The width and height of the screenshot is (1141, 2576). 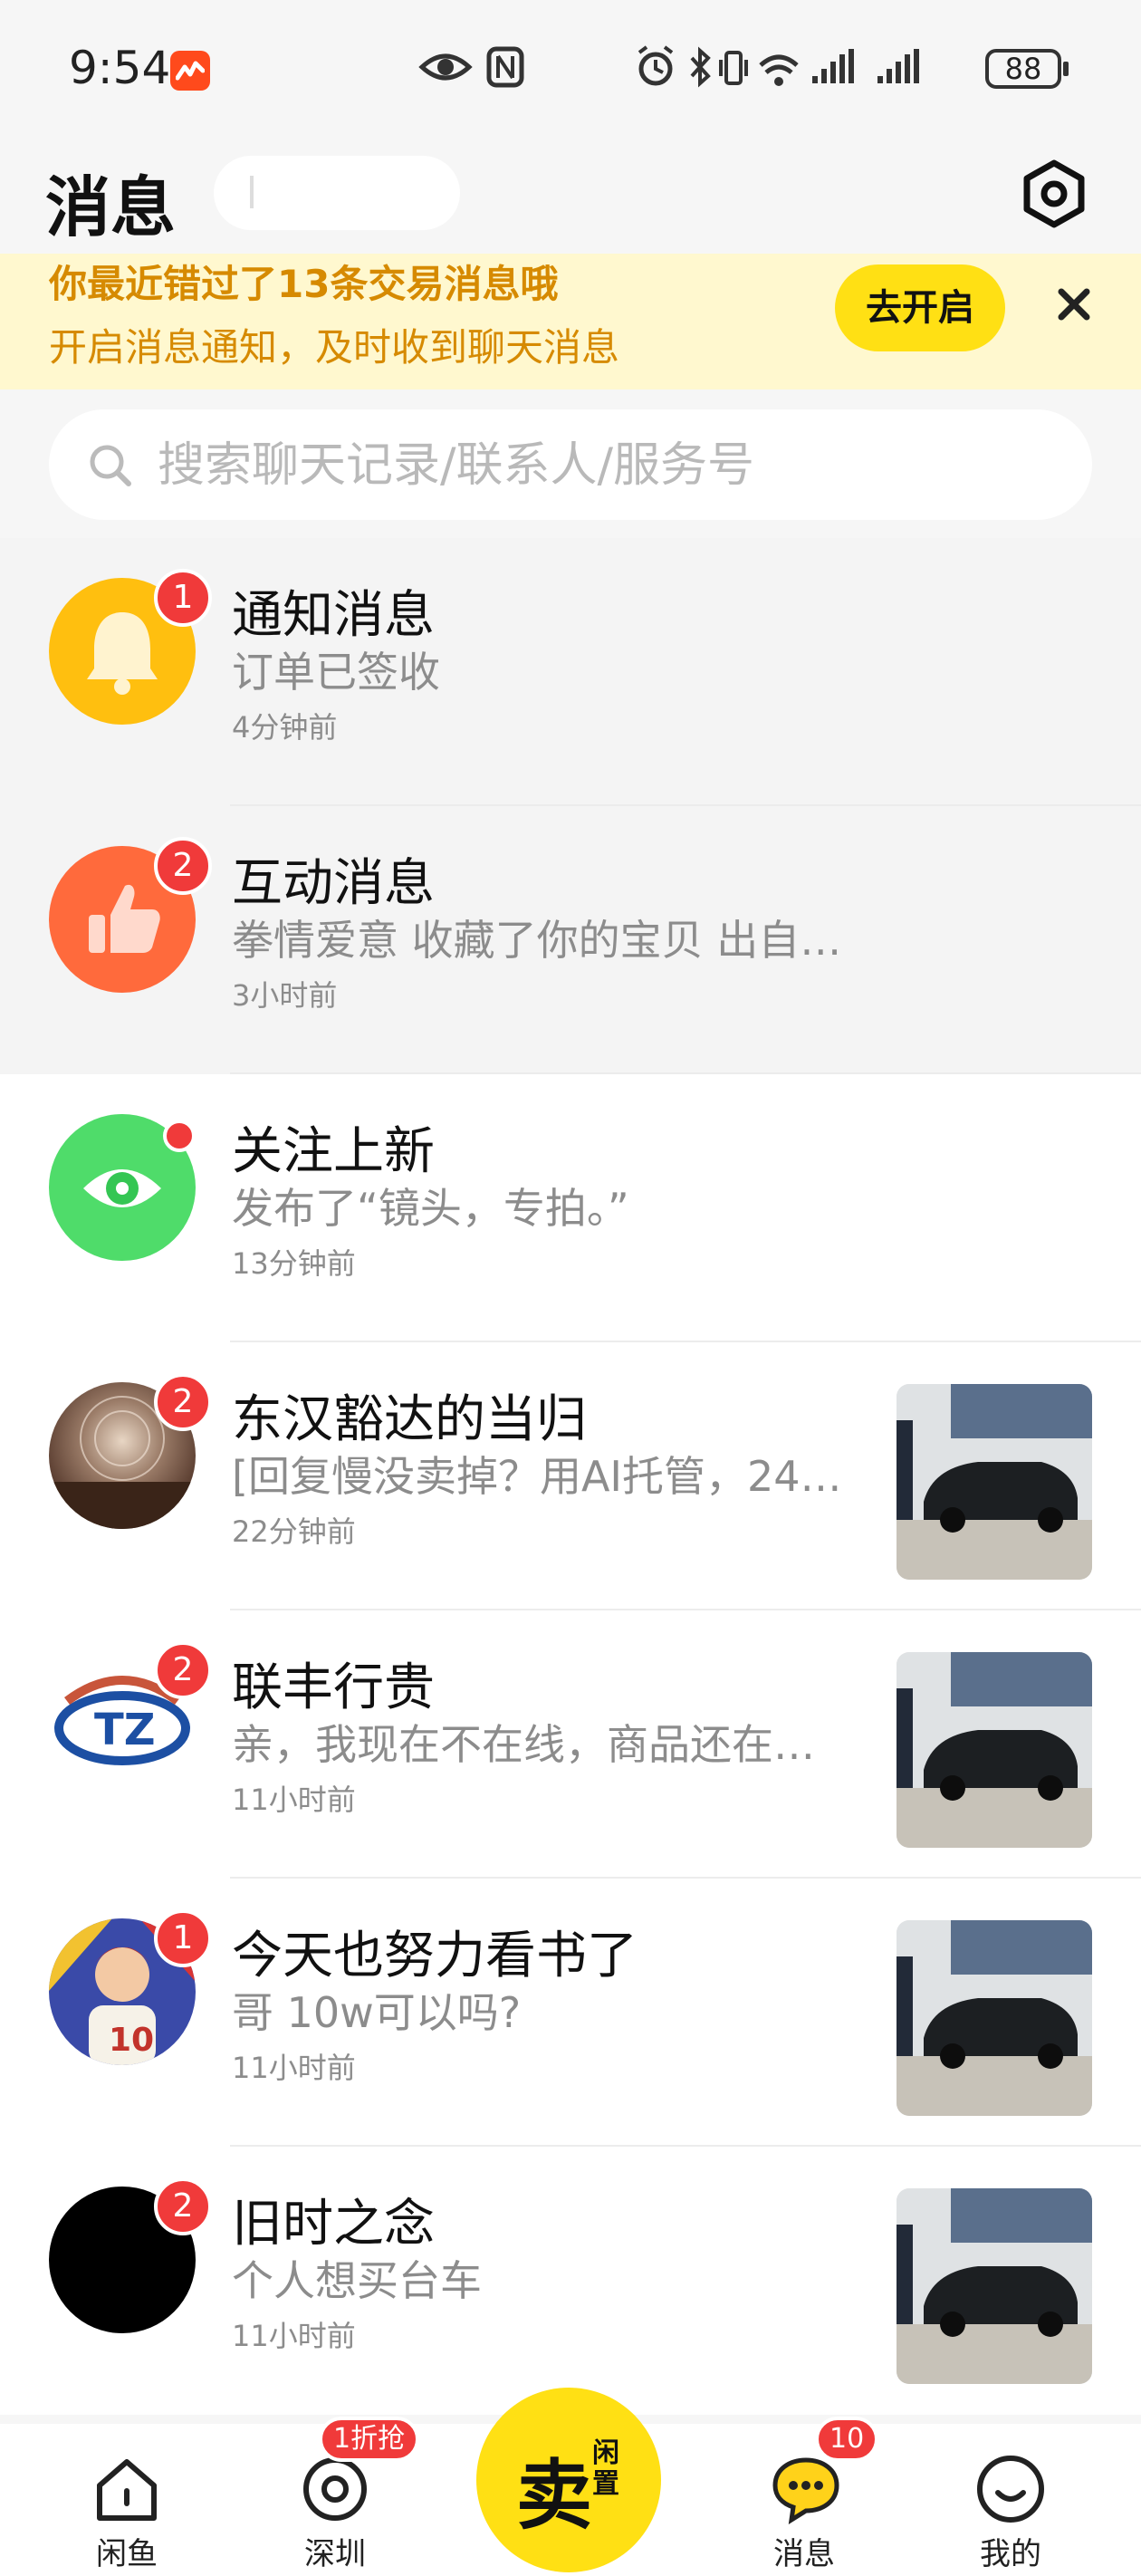 I want to click on list-item-following: 关注上新 发布了“镜头，专拍。” 13分钟前, so click(x=570, y=1208).